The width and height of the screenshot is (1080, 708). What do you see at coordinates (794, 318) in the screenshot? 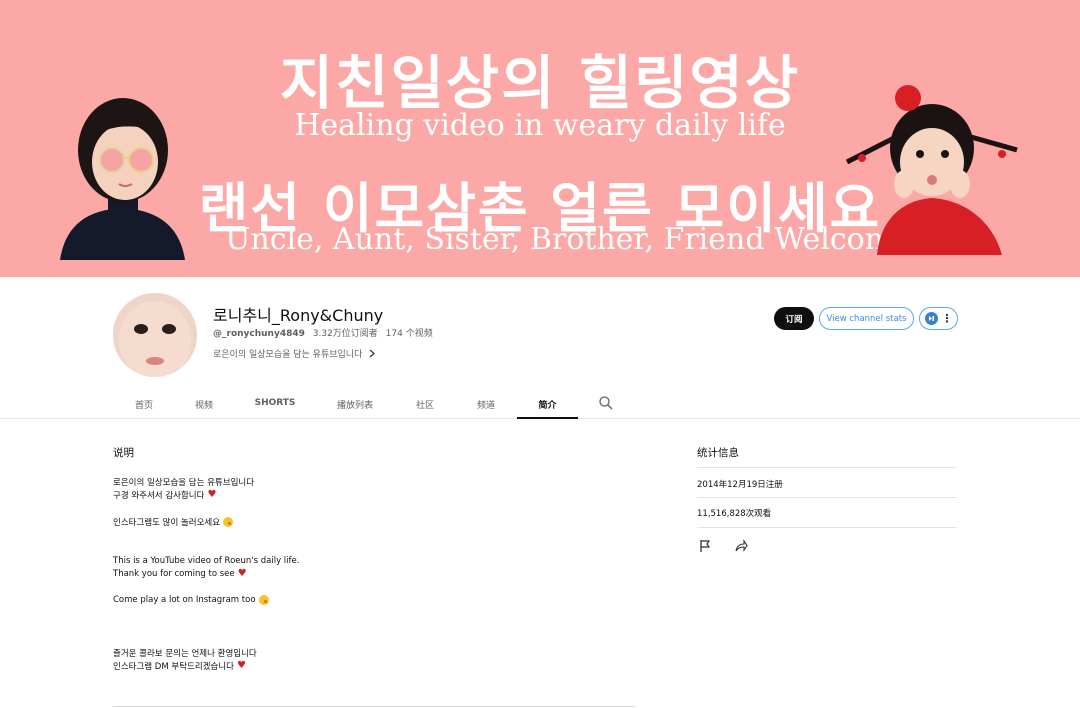
I see `subscribe-button: 订阅` at bounding box center [794, 318].